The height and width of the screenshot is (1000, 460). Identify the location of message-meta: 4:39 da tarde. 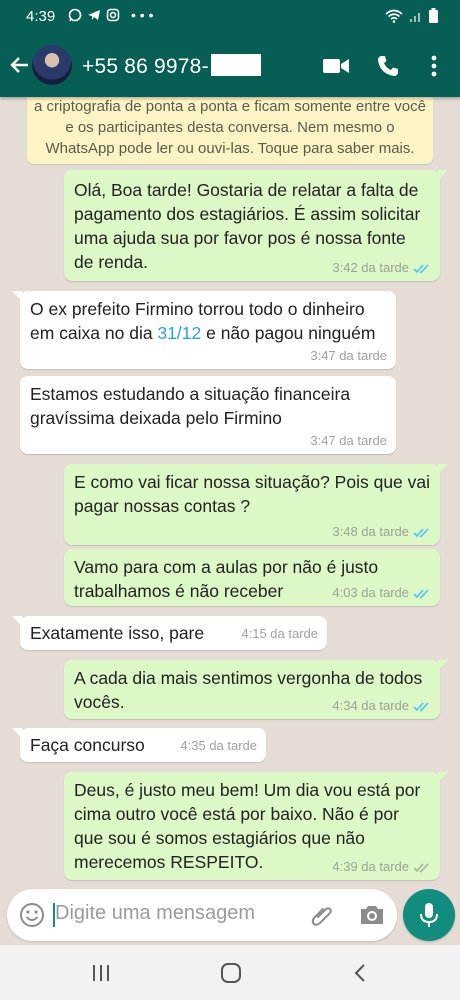
(381, 867).